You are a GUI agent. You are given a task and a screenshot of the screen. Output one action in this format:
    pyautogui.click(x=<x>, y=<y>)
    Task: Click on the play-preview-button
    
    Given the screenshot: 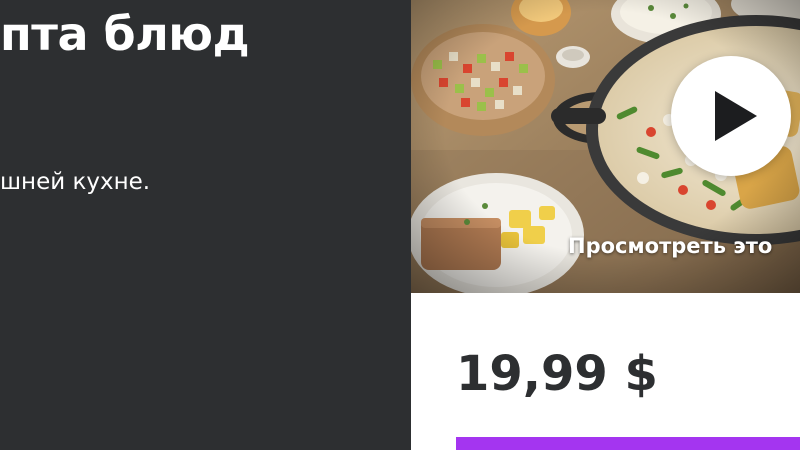 What is the action you would take?
    pyautogui.click(x=731, y=116)
    